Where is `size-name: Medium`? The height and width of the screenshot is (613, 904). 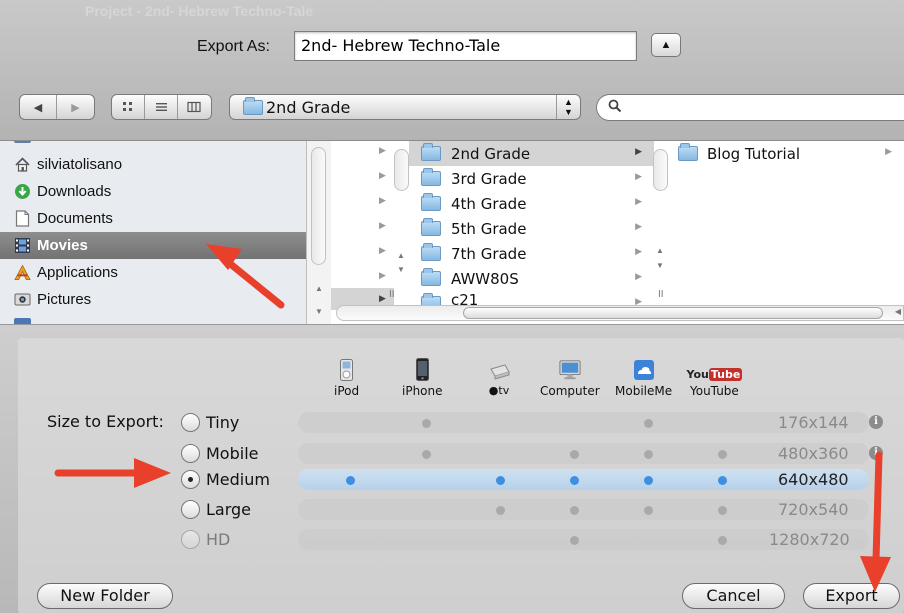
size-name: Medium is located at coordinates (238, 479).